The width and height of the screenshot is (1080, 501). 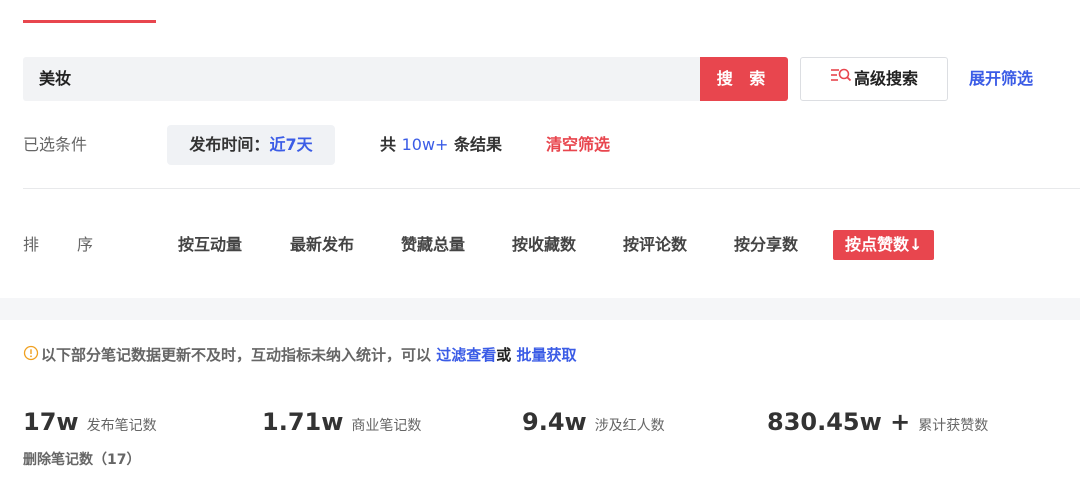 What do you see at coordinates (55, 144) in the screenshot?
I see `selected-conditions-label: 已选条件` at bounding box center [55, 144].